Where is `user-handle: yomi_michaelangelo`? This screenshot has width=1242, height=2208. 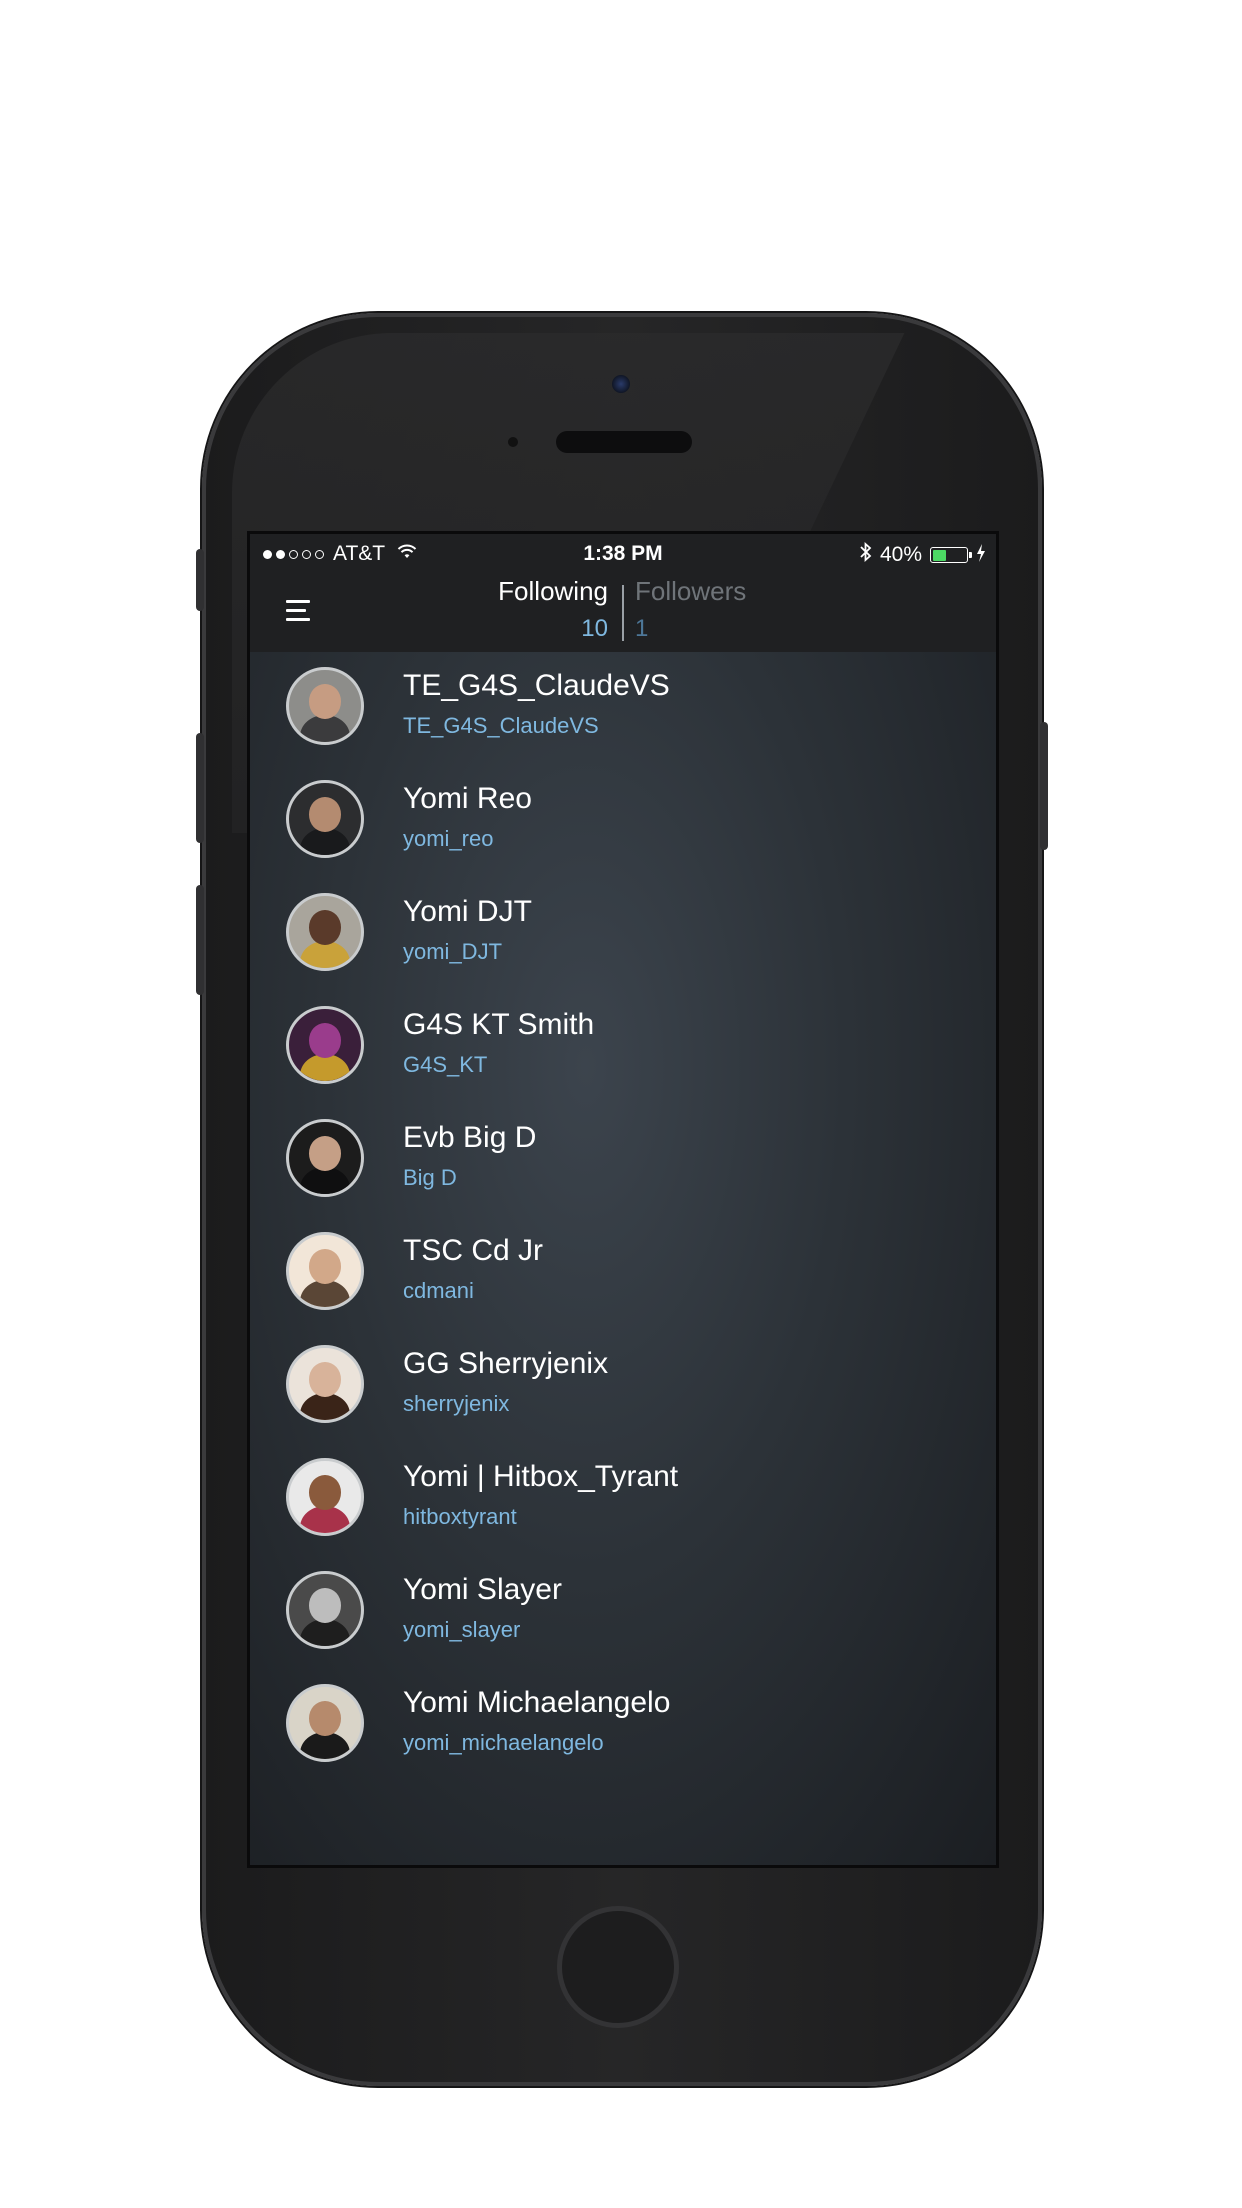 user-handle: yomi_michaelangelo is located at coordinates (503, 1742).